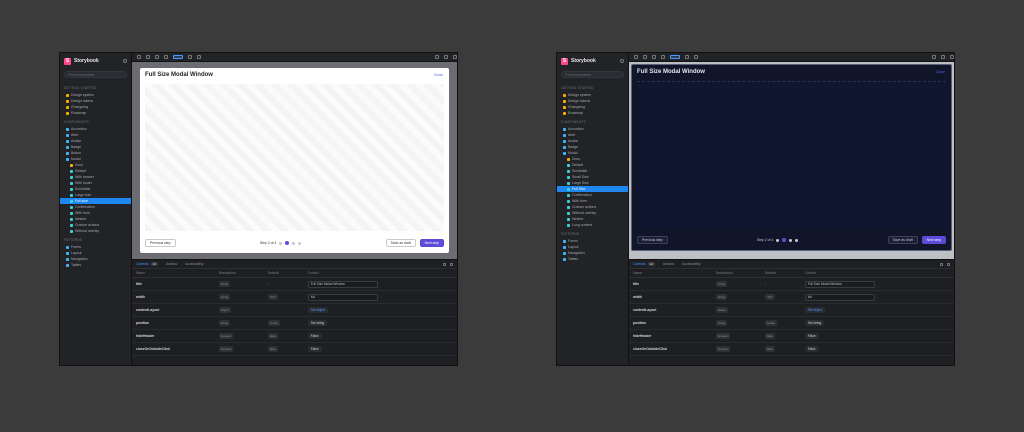 The width and height of the screenshot is (1024, 432). Describe the element at coordinates (294, 336) in the screenshot. I see `table-row: hideHeader boolean false False` at that location.